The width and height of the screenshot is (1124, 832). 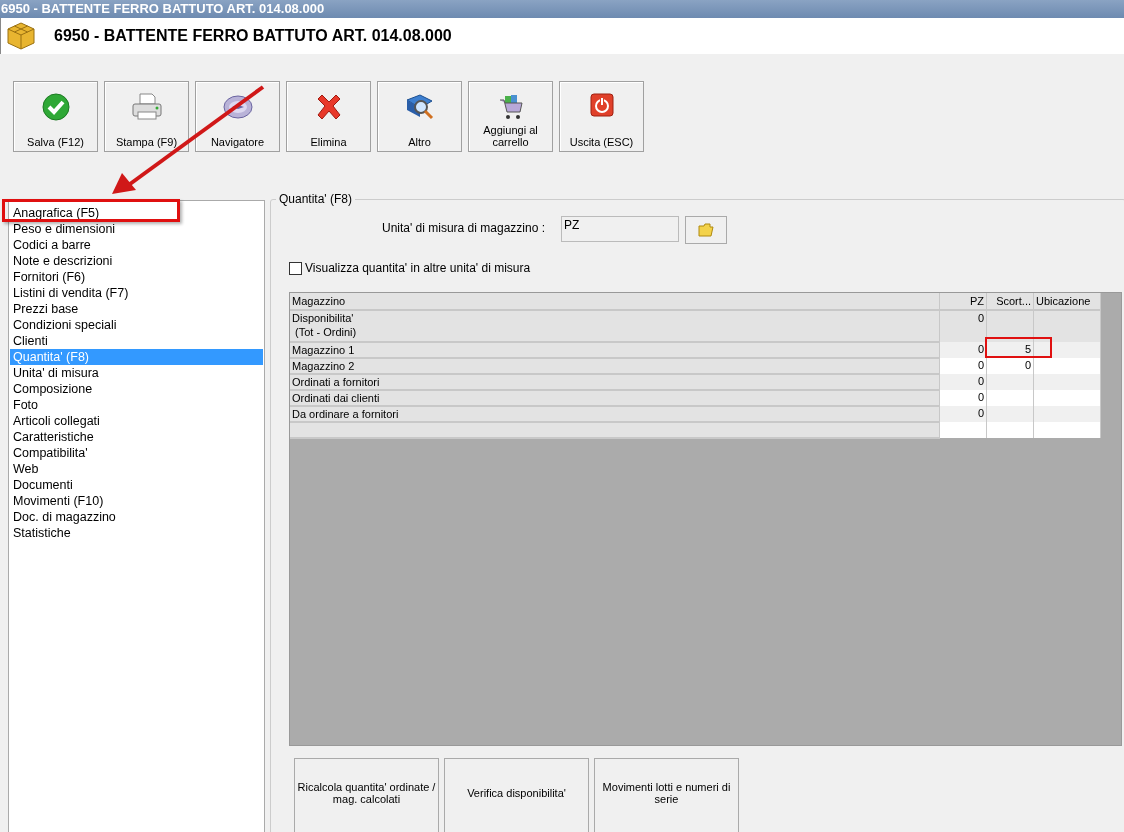 What do you see at coordinates (136, 309) in the screenshot?
I see `section-item: Prezzi base` at bounding box center [136, 309].